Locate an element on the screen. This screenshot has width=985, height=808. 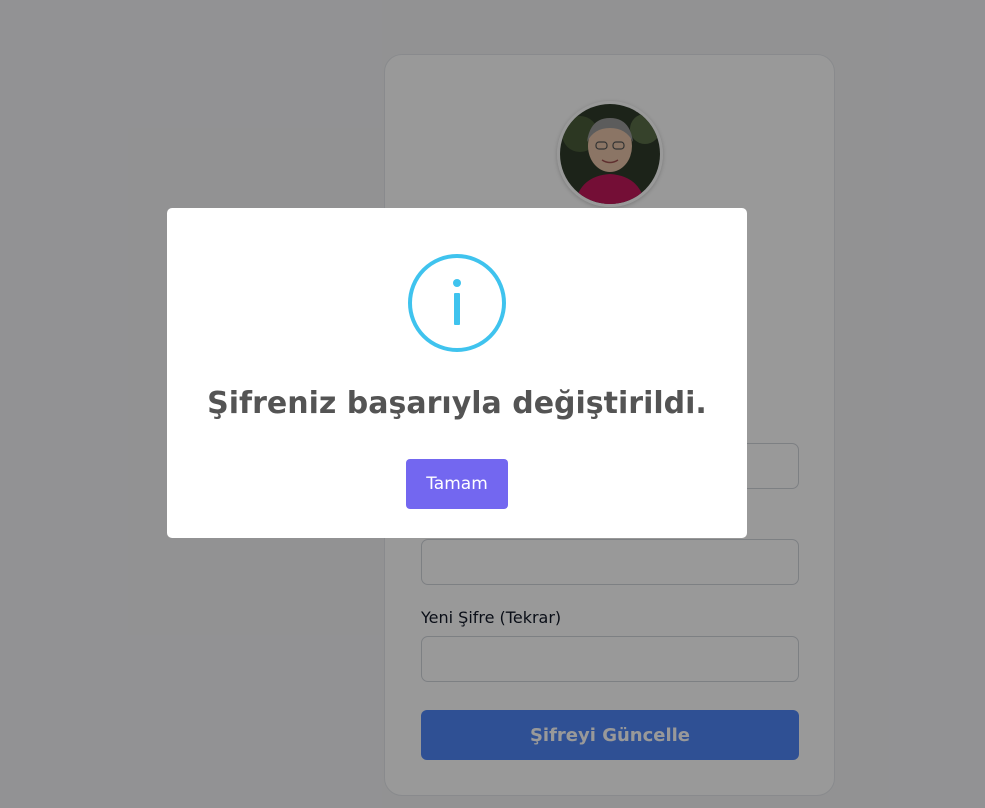
dialog-message: Şifreniz başarıyla değiştirildi. is located at coordinates (457, 403).